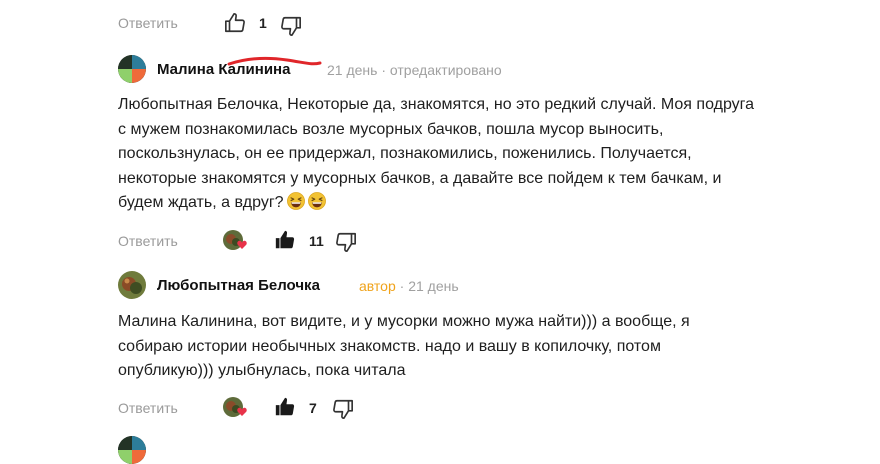 The height and width of the screenshot is (464, 880). What do you see at coordinates (235, 23) in the screenshot?
I see `thumbs-up-outline-icon` at bounding box center [235, 23].